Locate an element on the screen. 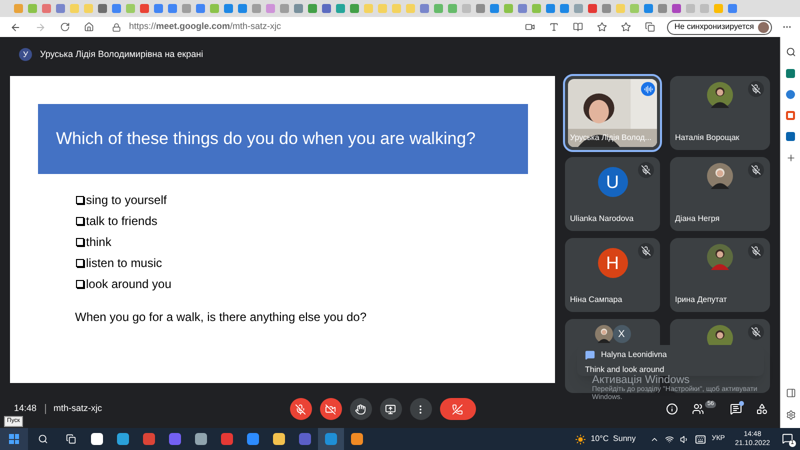 This screenshot has width=800, height=450. activation-title: Активація Windows is located at coordinates (641, 380).